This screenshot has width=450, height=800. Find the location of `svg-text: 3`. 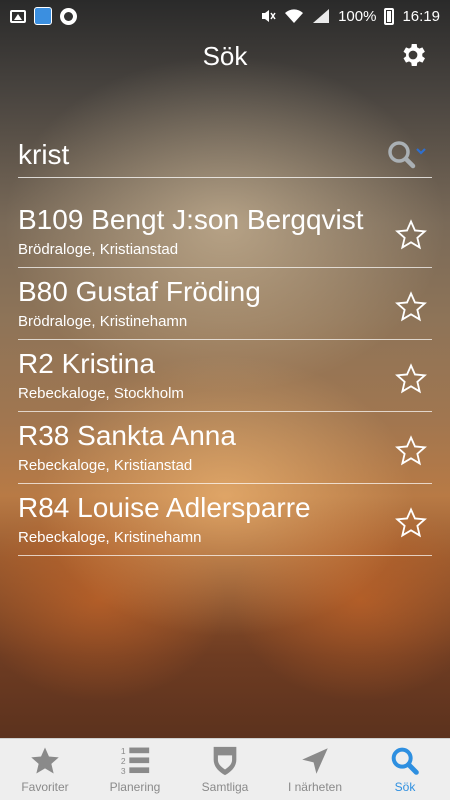

svg-text: 3 is located at coordinates (123, 771).